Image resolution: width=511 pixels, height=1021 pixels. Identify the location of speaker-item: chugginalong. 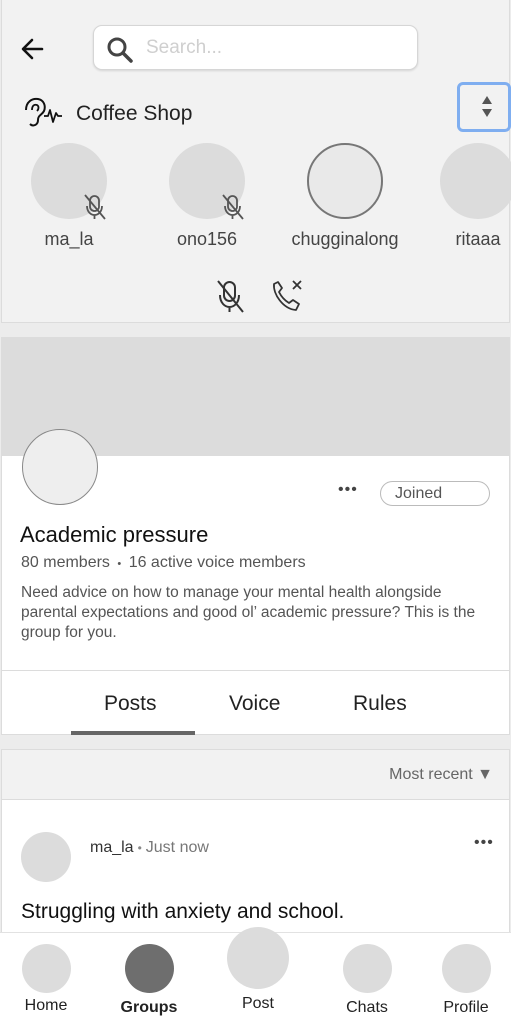
(345, 196).